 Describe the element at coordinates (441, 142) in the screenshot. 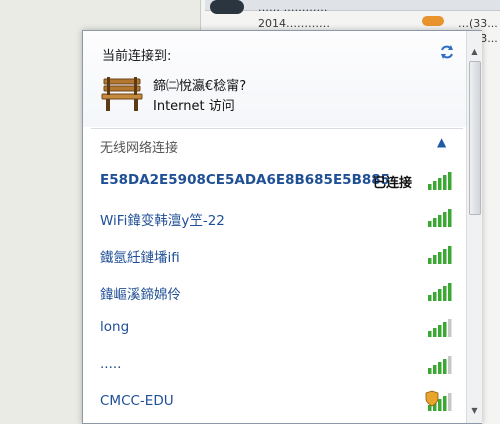

I see `chevron-up-icon: ▲` at that location.